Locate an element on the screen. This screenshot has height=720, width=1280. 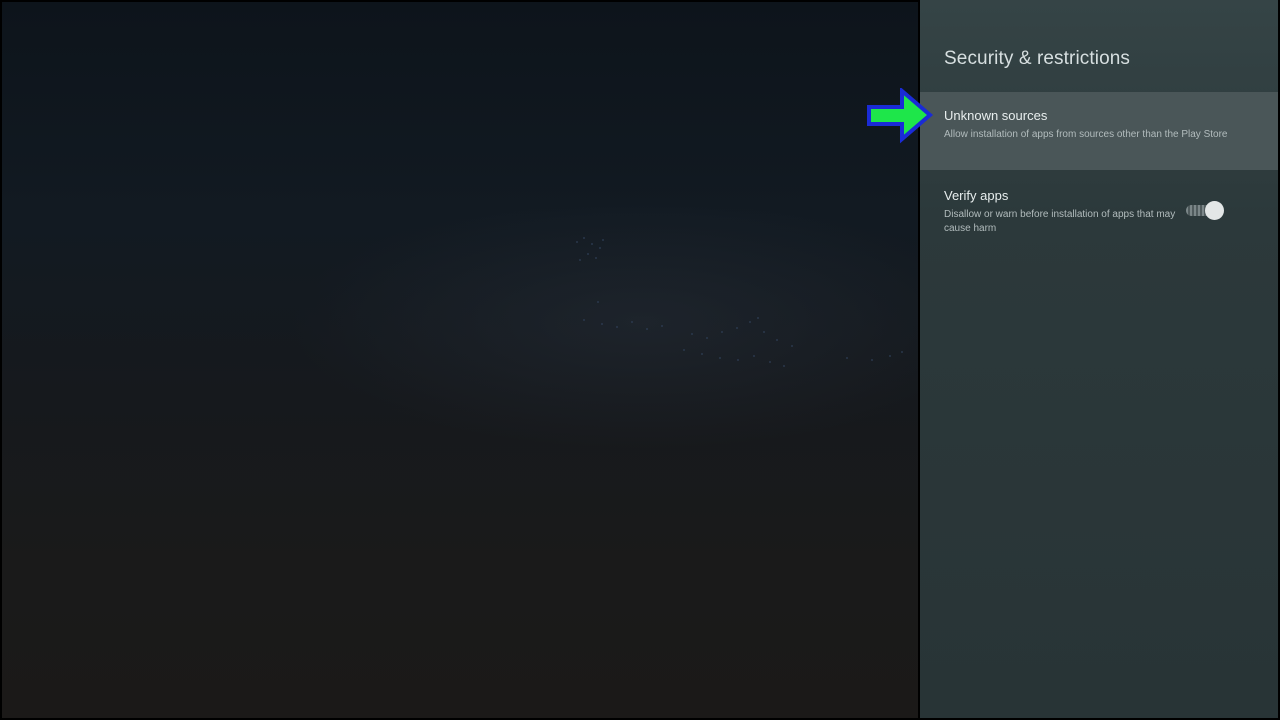
panel-title: Security & restrictions is located at coordinates (1037, 58).